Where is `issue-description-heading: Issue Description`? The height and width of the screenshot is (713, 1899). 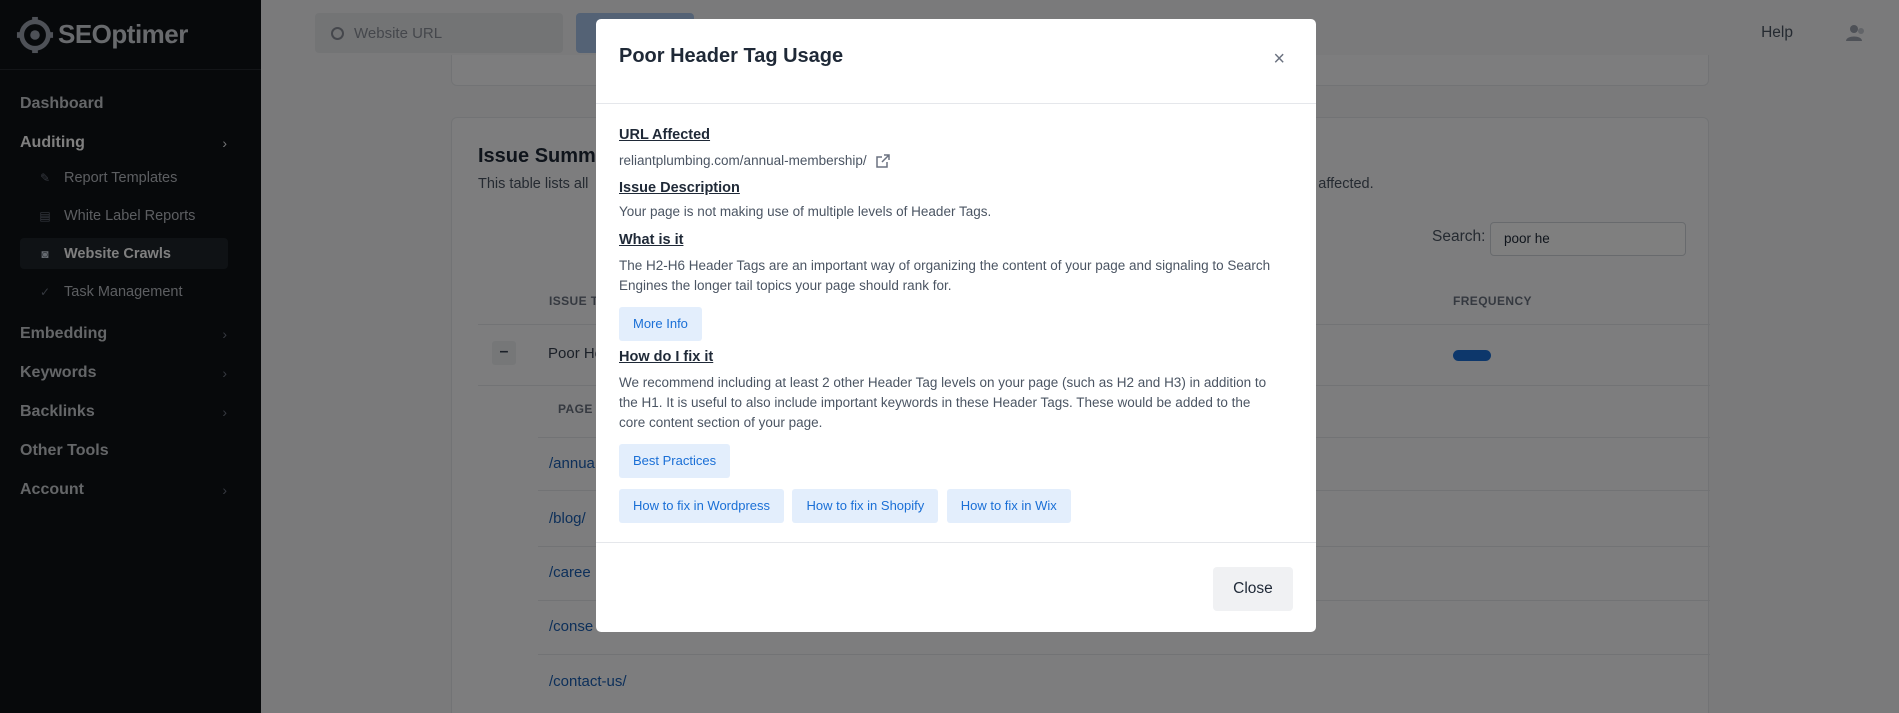 issue-description-heading: Issue Description is located at coordinates (679, 188).